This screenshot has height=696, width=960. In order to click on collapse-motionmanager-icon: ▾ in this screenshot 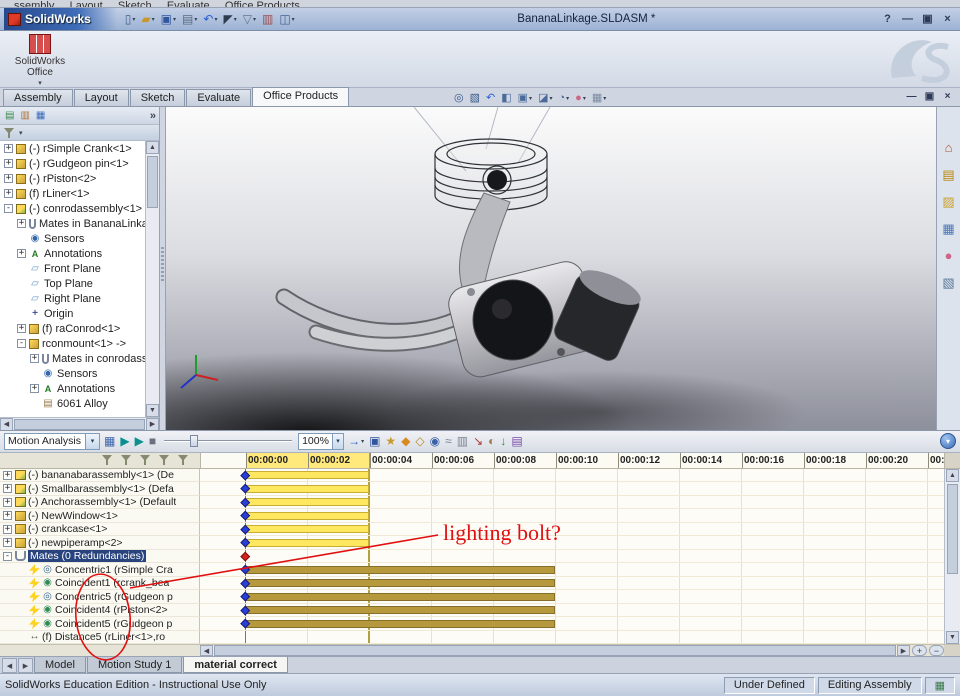, I will do `click(948, 441)`.